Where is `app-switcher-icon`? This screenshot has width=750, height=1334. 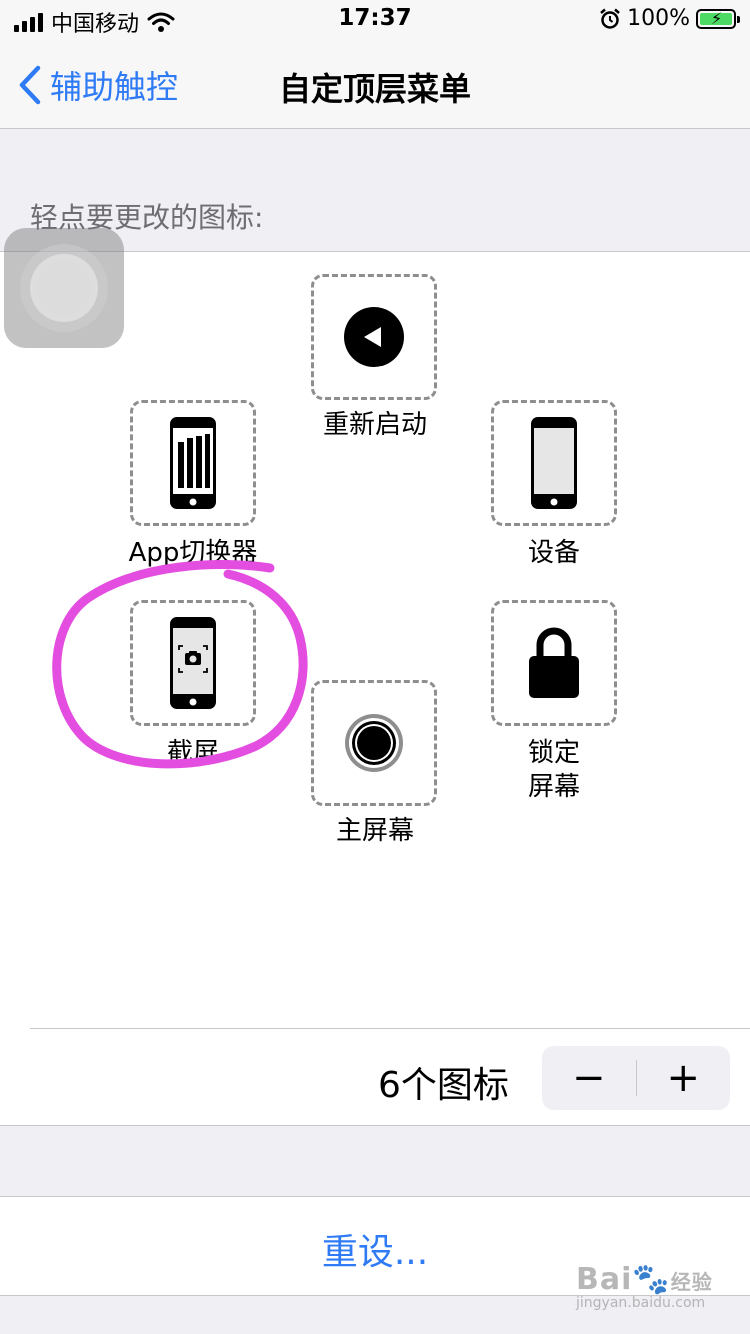
app-switcher-icon is located at coordinates (193, 463).